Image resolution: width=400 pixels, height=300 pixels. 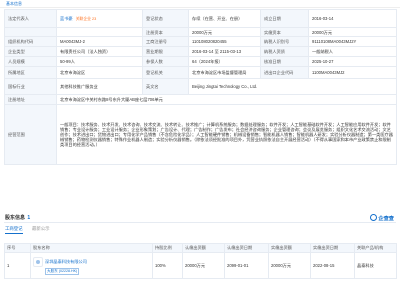 What do you see at coordinates (91, 248) in the screenshot?
I see `col-header: 股东名称` at bounding box center [91, 248].